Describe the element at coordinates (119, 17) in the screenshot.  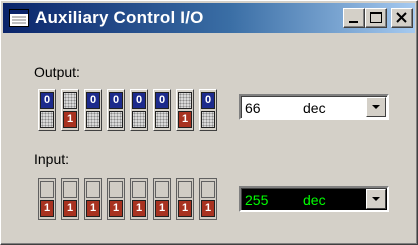
I see `window-title: Auxiliary Control I/O` at that location.